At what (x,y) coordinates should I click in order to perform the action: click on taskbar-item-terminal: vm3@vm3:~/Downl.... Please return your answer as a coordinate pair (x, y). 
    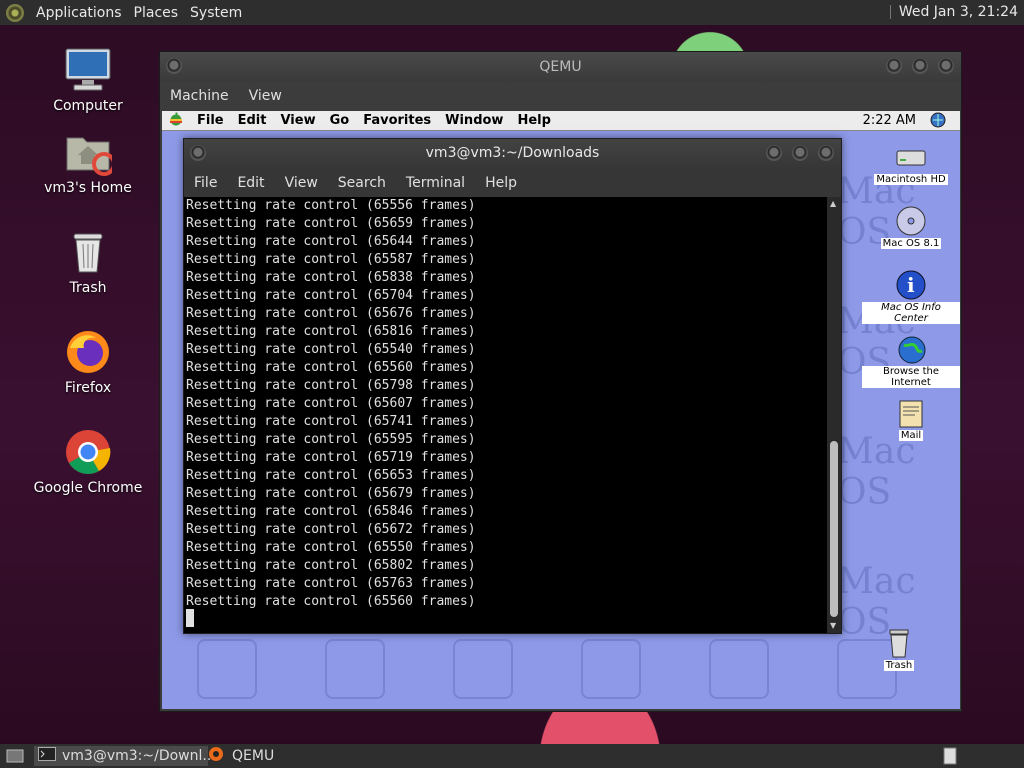
    Looking at the image, I should click on (125, 756).